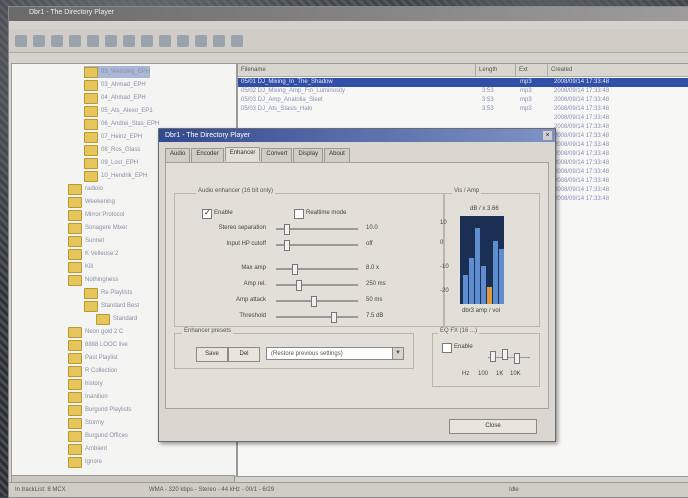 This screenshot has width=688, height=498. Describe the element at coordinates (125, 319) in the screenshot. I see `tree-item-label: Standard` at that location.